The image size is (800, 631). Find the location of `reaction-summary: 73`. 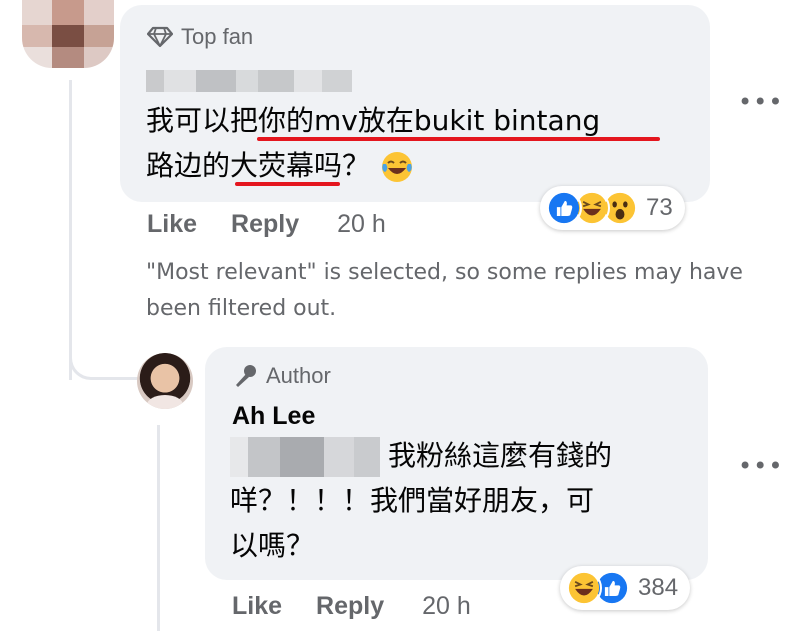

reaction-summary: 73 is located at coordinates (612, 208).